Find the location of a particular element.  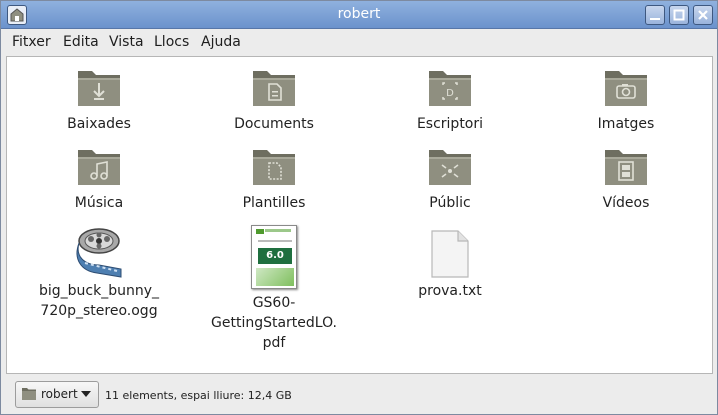

location-label: robert is located at coordinates (59, 394).